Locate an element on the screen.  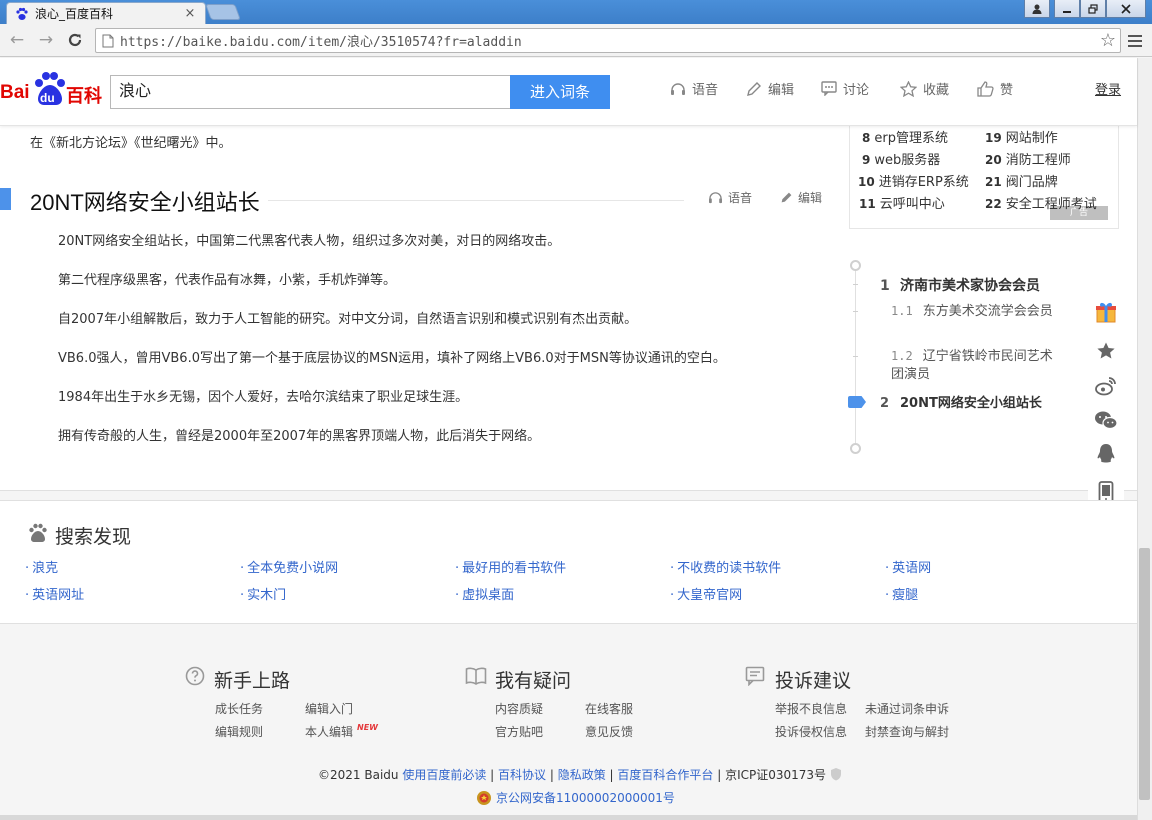
header-like-button: 赞 is located at coordinates (995, 88).